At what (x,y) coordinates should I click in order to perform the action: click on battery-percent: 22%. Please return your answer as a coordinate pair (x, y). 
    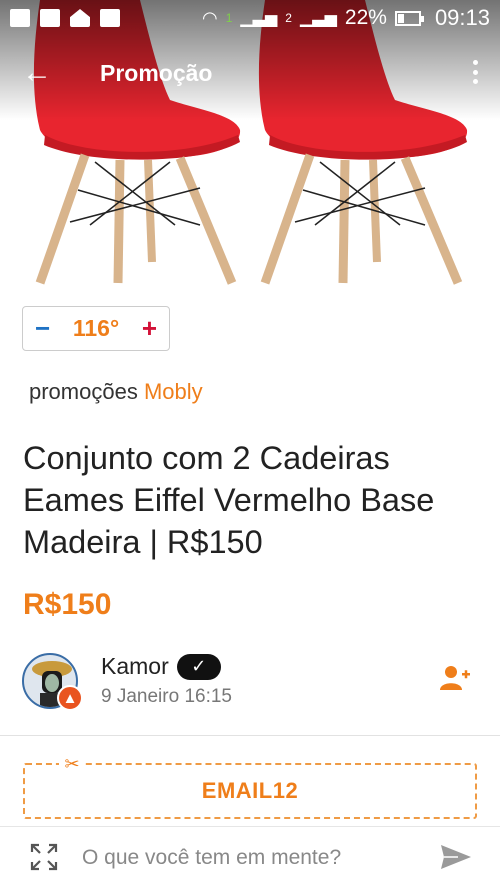
    Looking at the image, I should click on (365, 17).